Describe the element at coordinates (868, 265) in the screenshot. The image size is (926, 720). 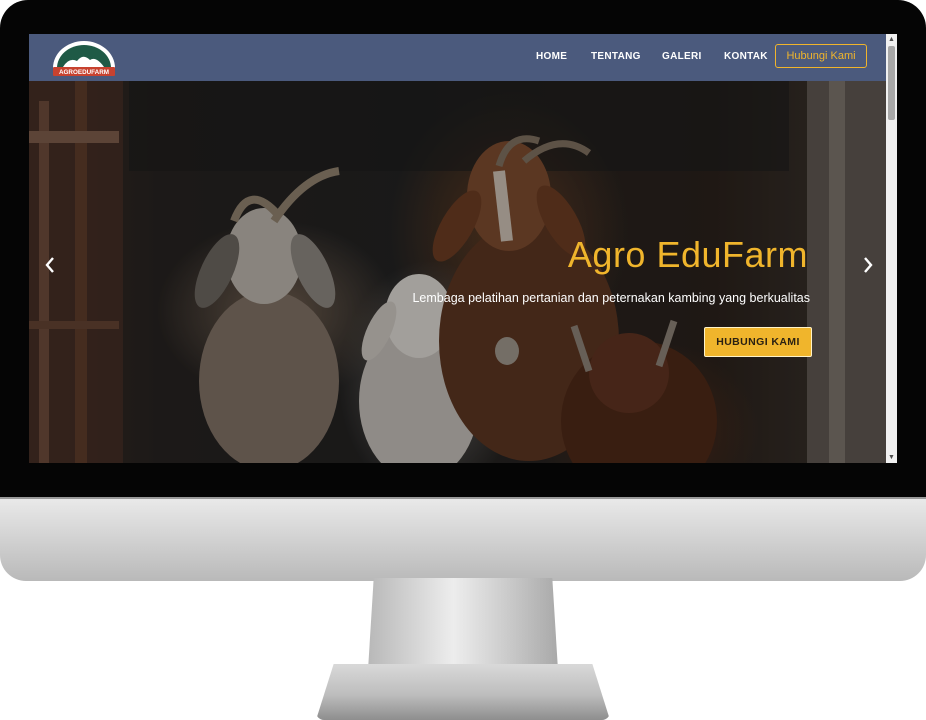
I see `chevron-right-icon` at that location.